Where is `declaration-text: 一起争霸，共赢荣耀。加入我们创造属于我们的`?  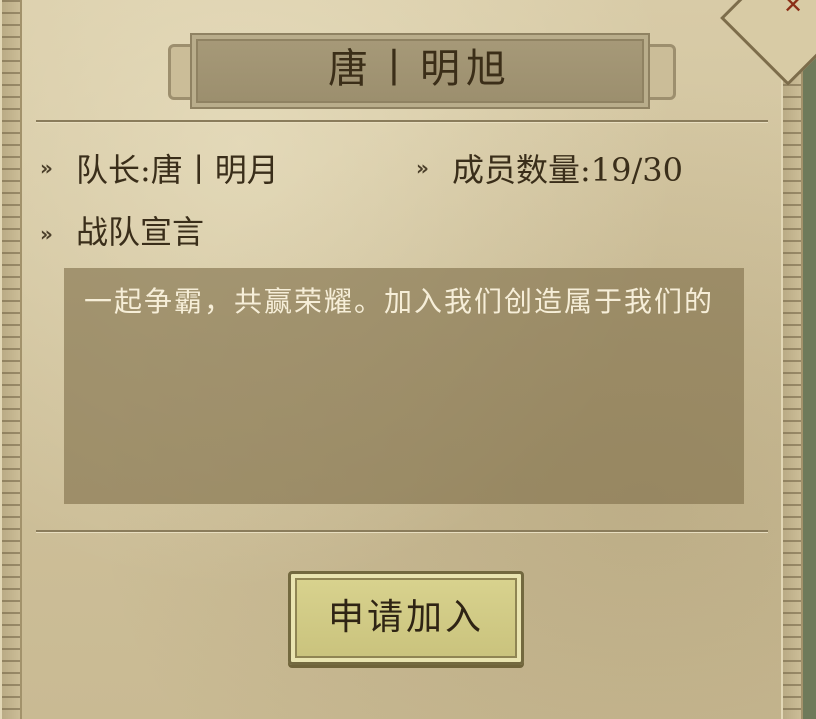 declaration-text: 一起争霸，共赢荣耀。加入我们创造属于我们的 is located at coordinates (399, 301).